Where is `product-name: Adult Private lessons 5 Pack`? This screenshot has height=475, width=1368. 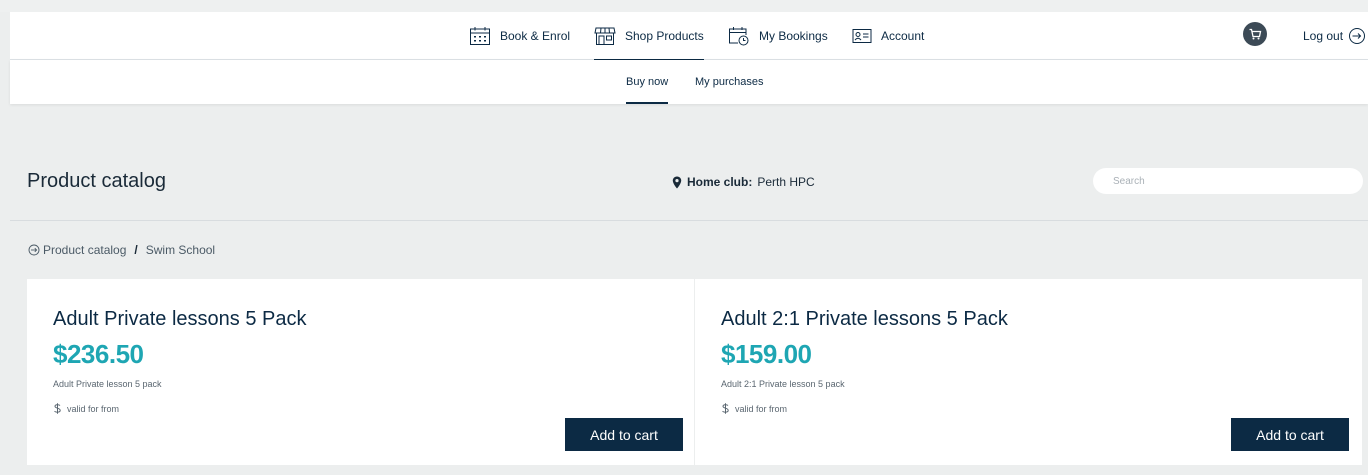 product-name: Adult Private lessons 5 Pack is located at coordinates (180, 319).